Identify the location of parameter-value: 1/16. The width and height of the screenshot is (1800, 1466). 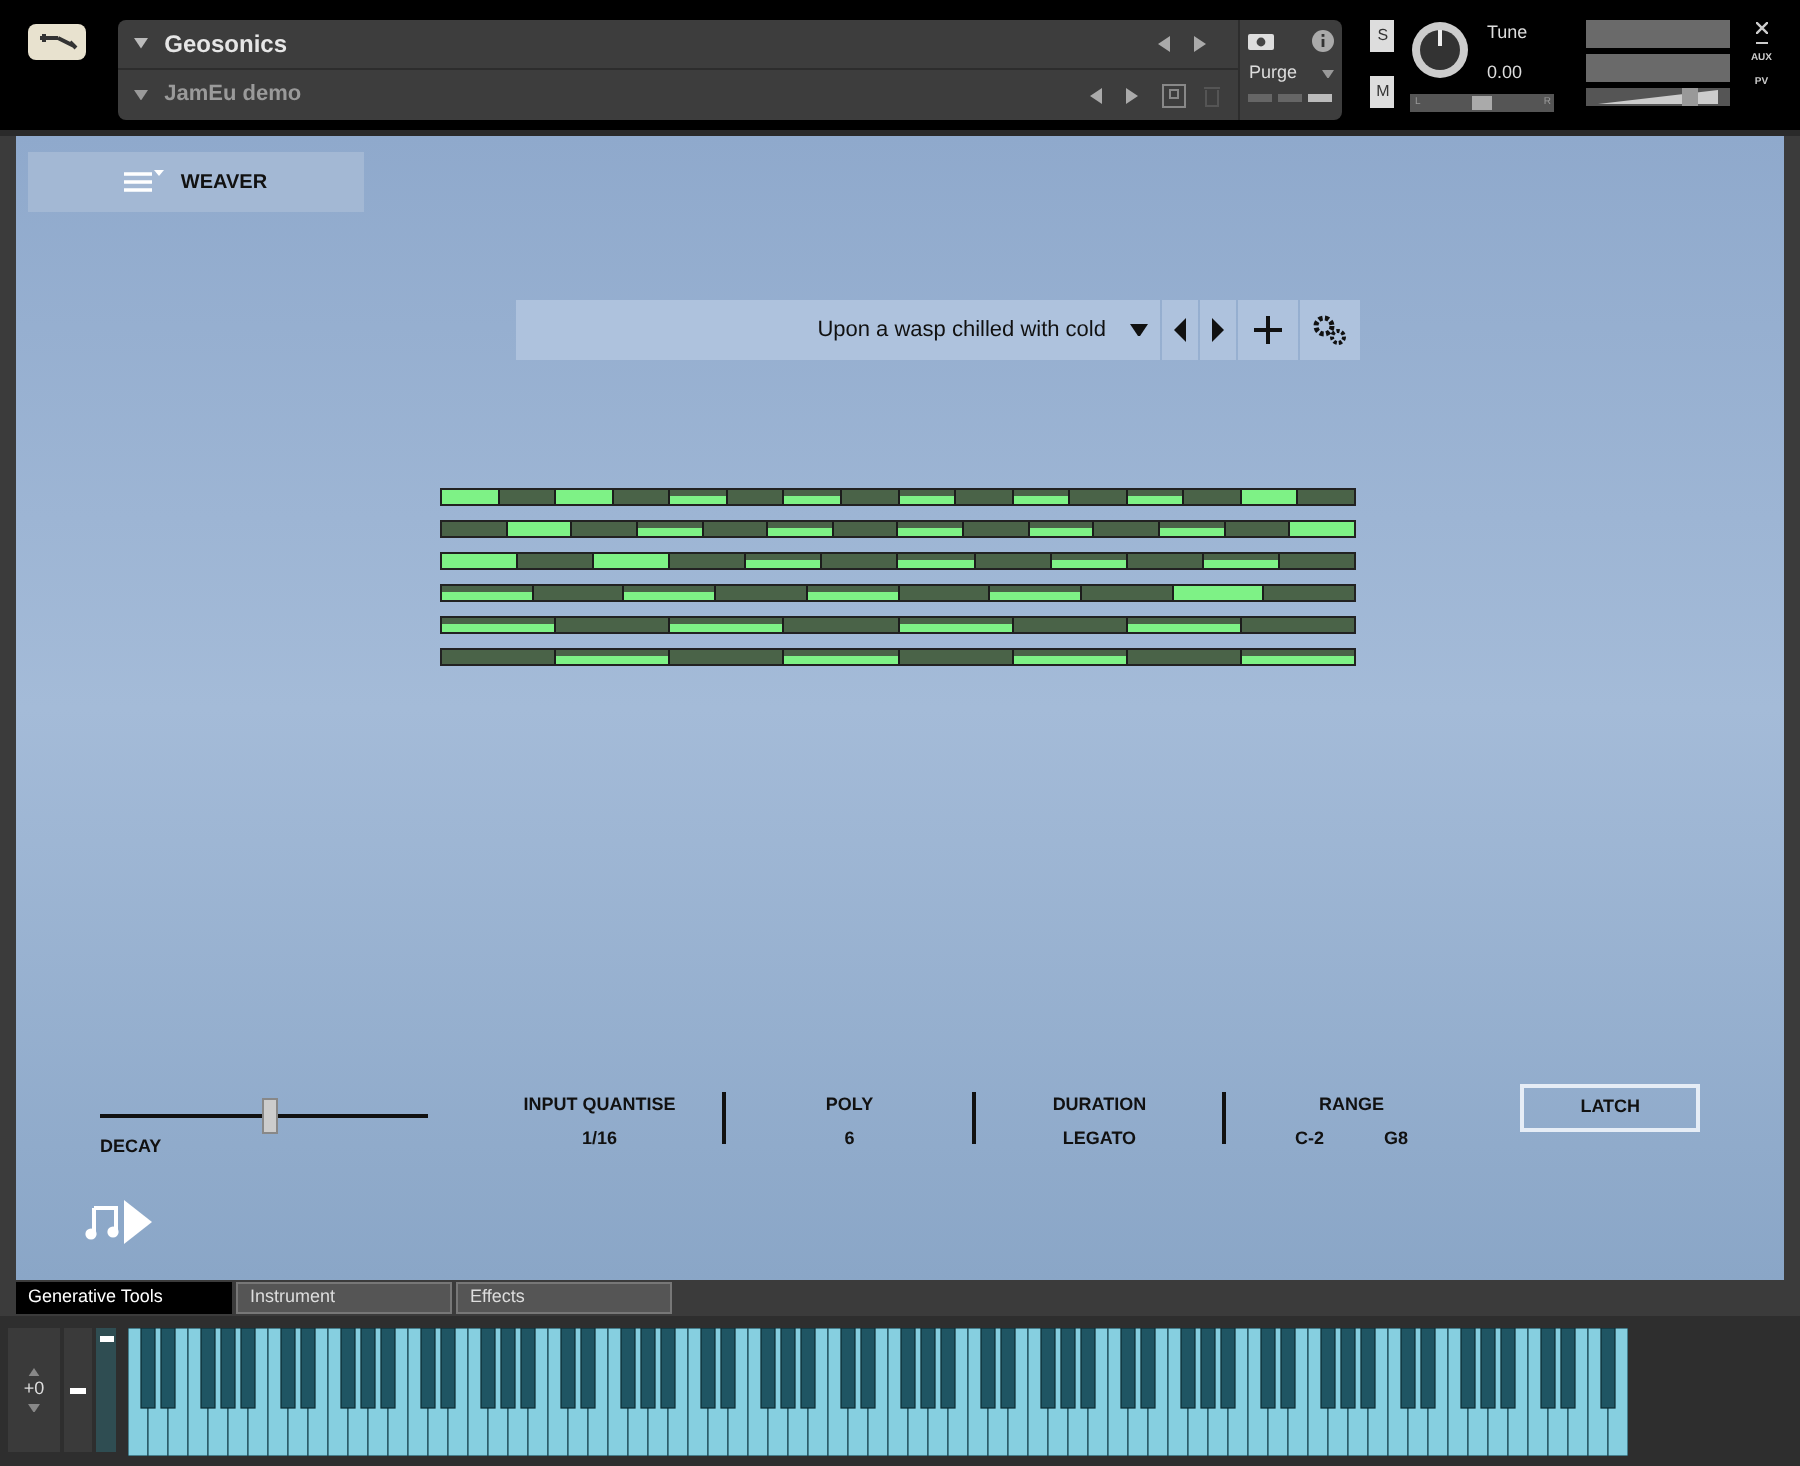
(599, 1139).